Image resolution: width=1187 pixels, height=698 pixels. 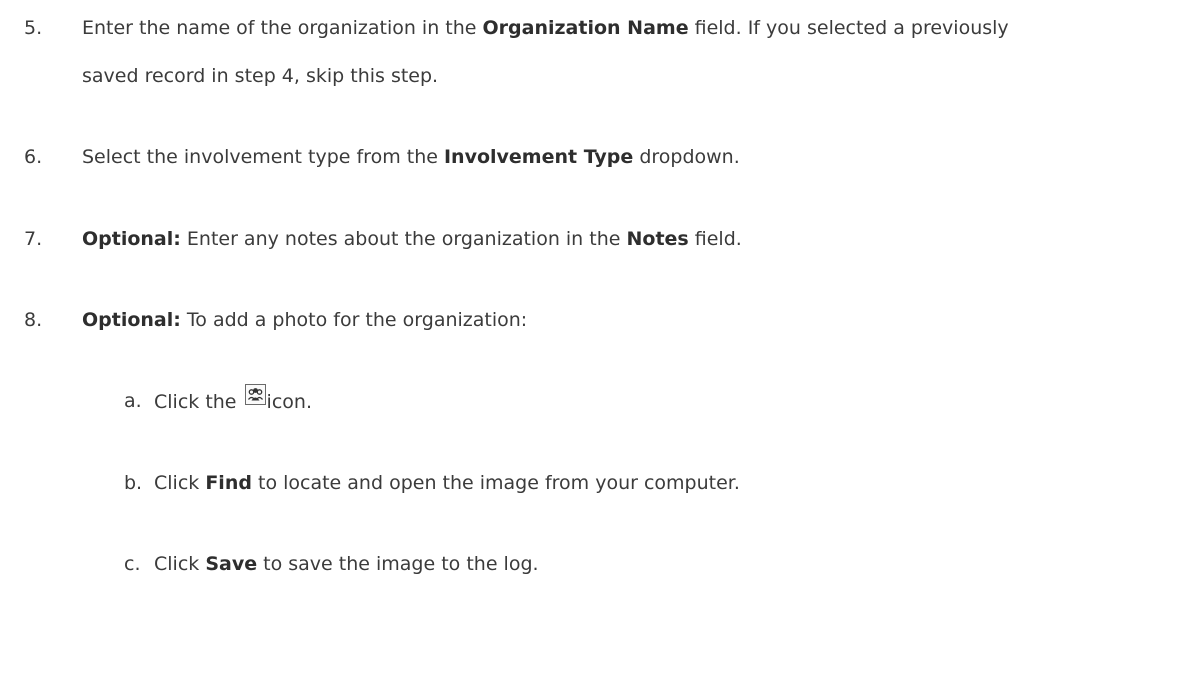 I want to click on substep-text: Click the icon., so click(x=233, y=399).